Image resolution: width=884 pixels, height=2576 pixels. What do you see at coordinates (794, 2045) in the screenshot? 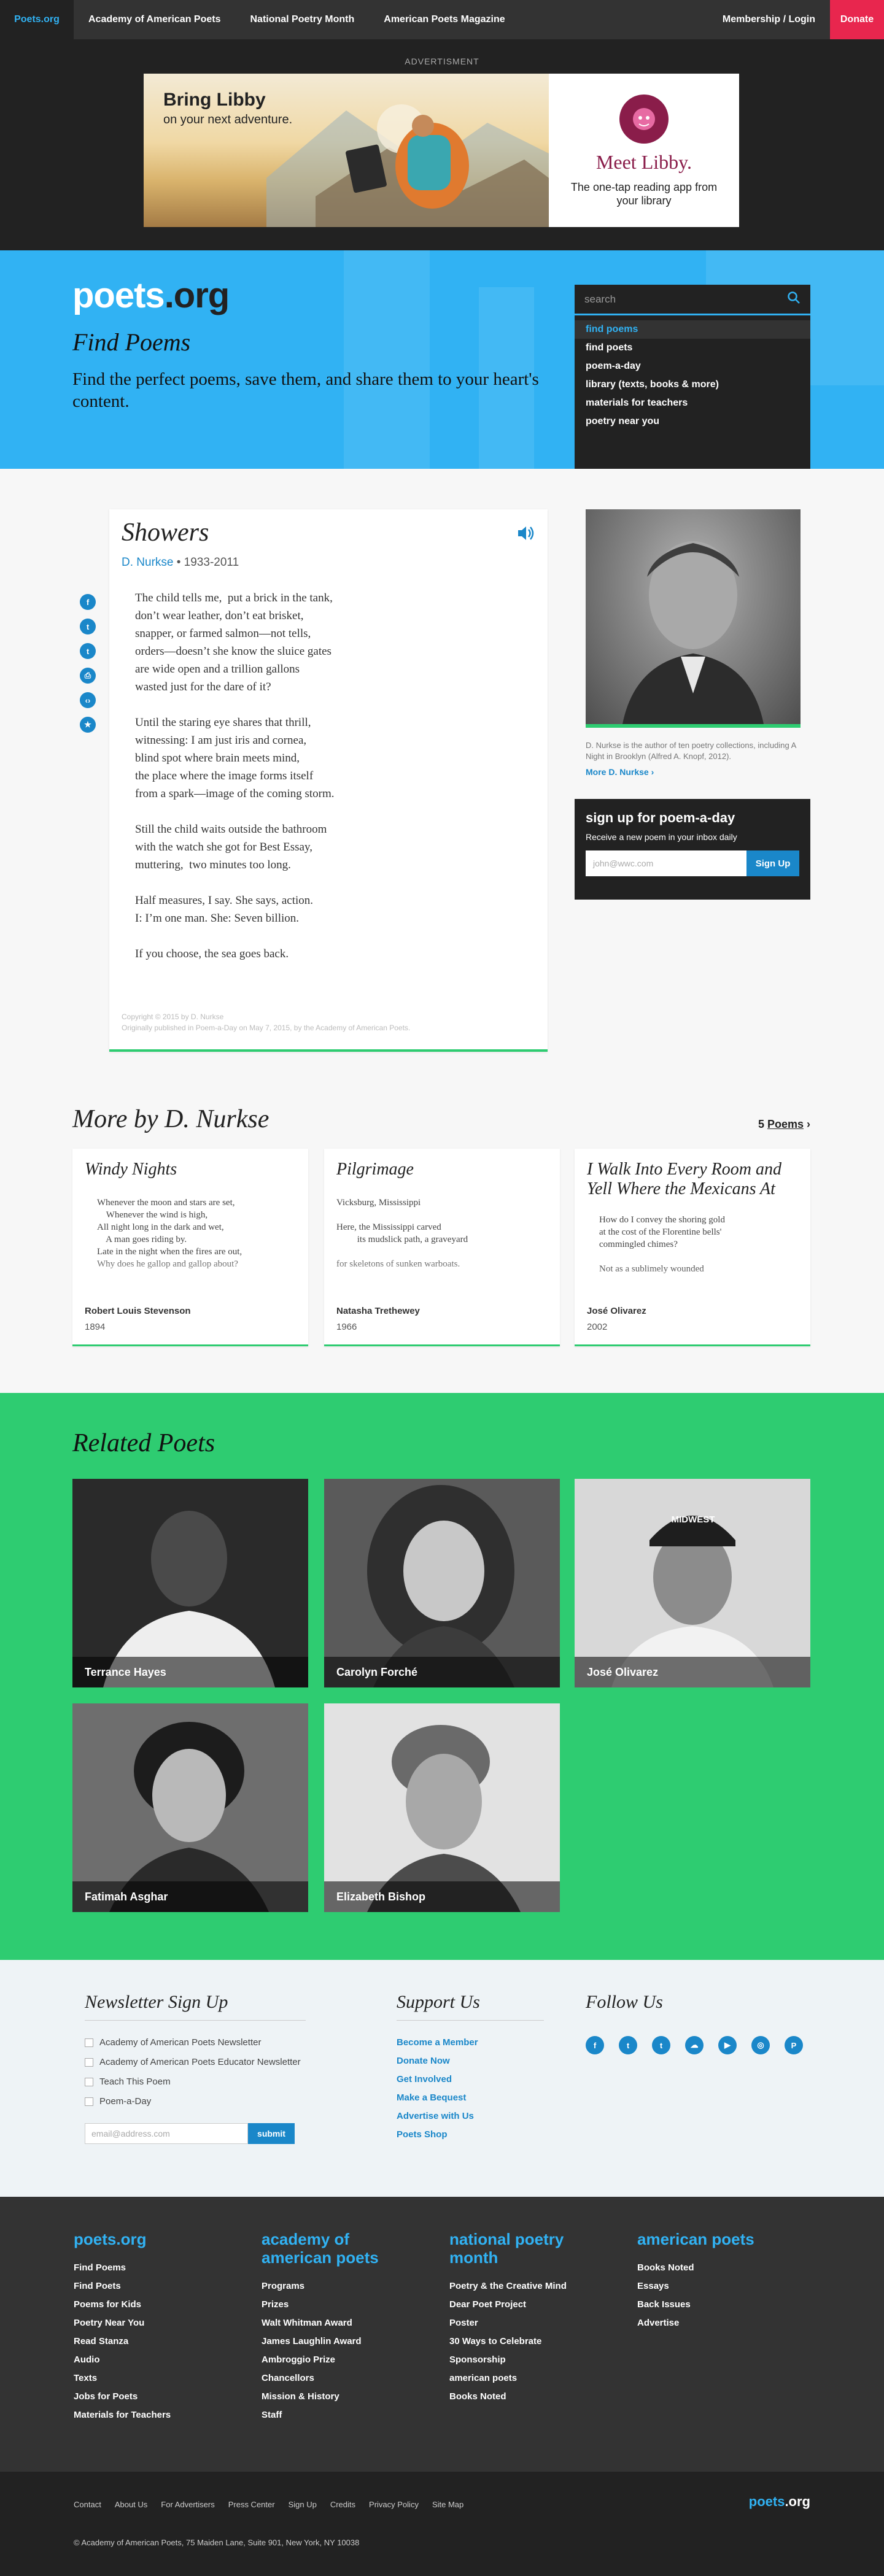
I see `pinterest-icon: P` at bounding box center [794, 2045].